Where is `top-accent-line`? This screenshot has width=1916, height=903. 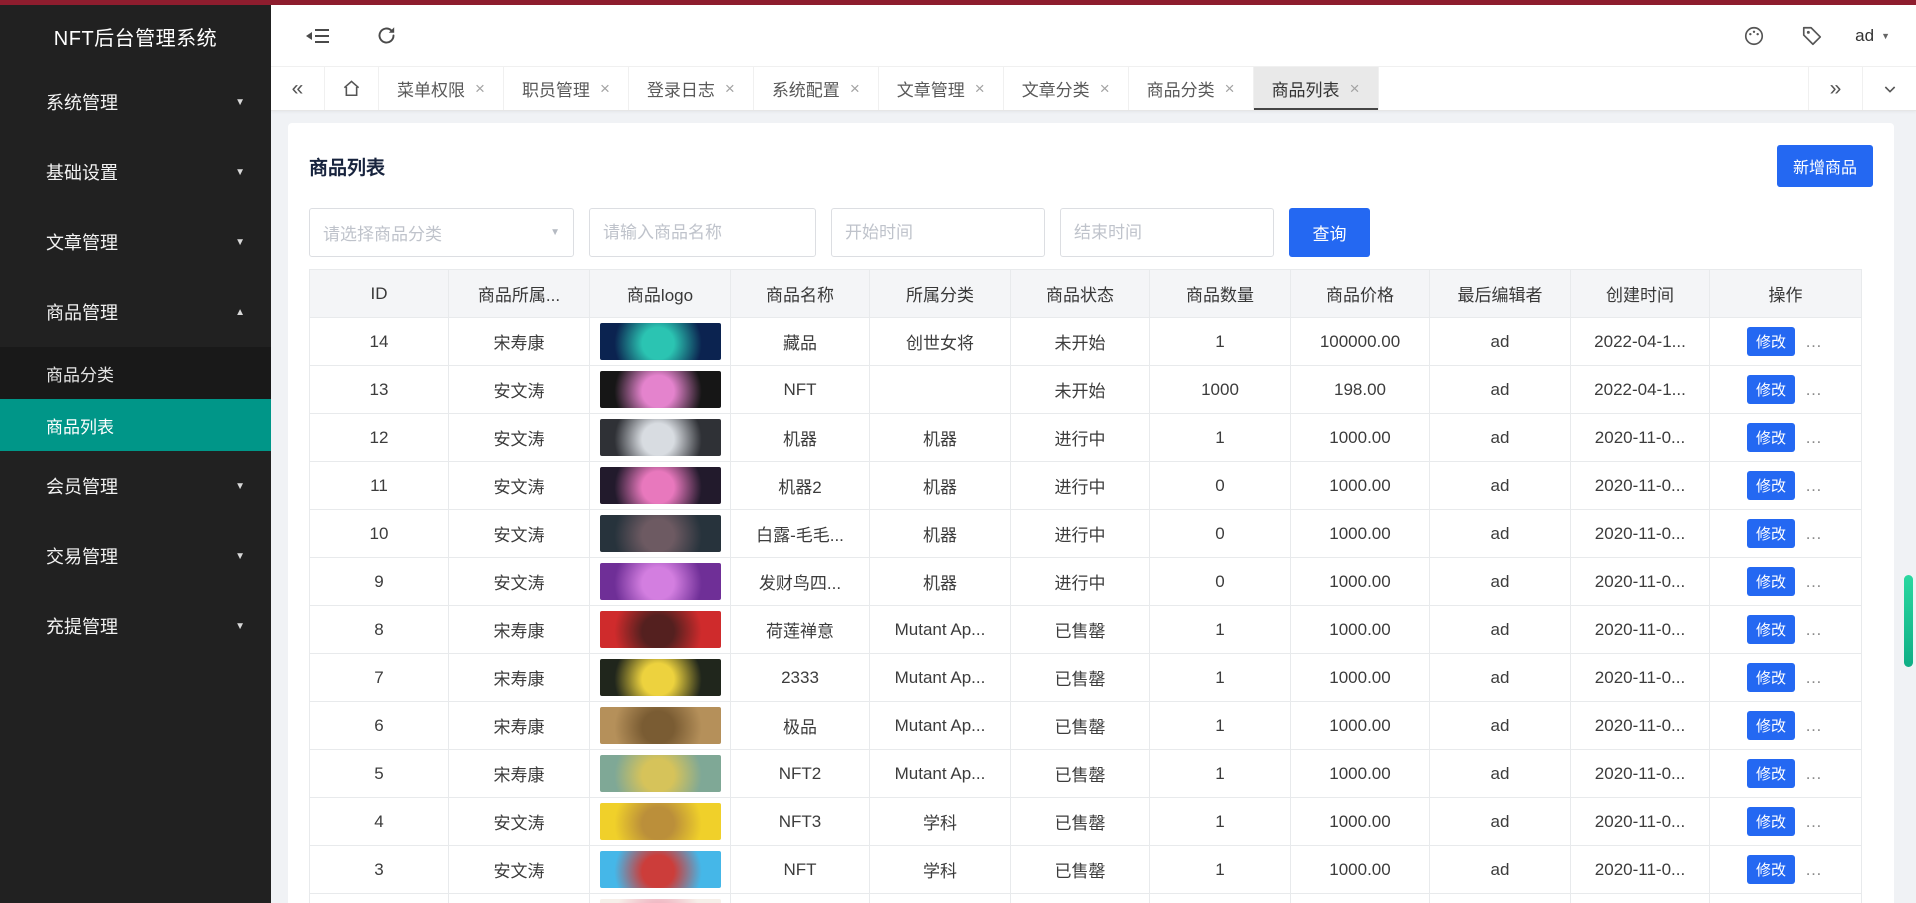 top-accent-line is located at coordinates (958, 2).